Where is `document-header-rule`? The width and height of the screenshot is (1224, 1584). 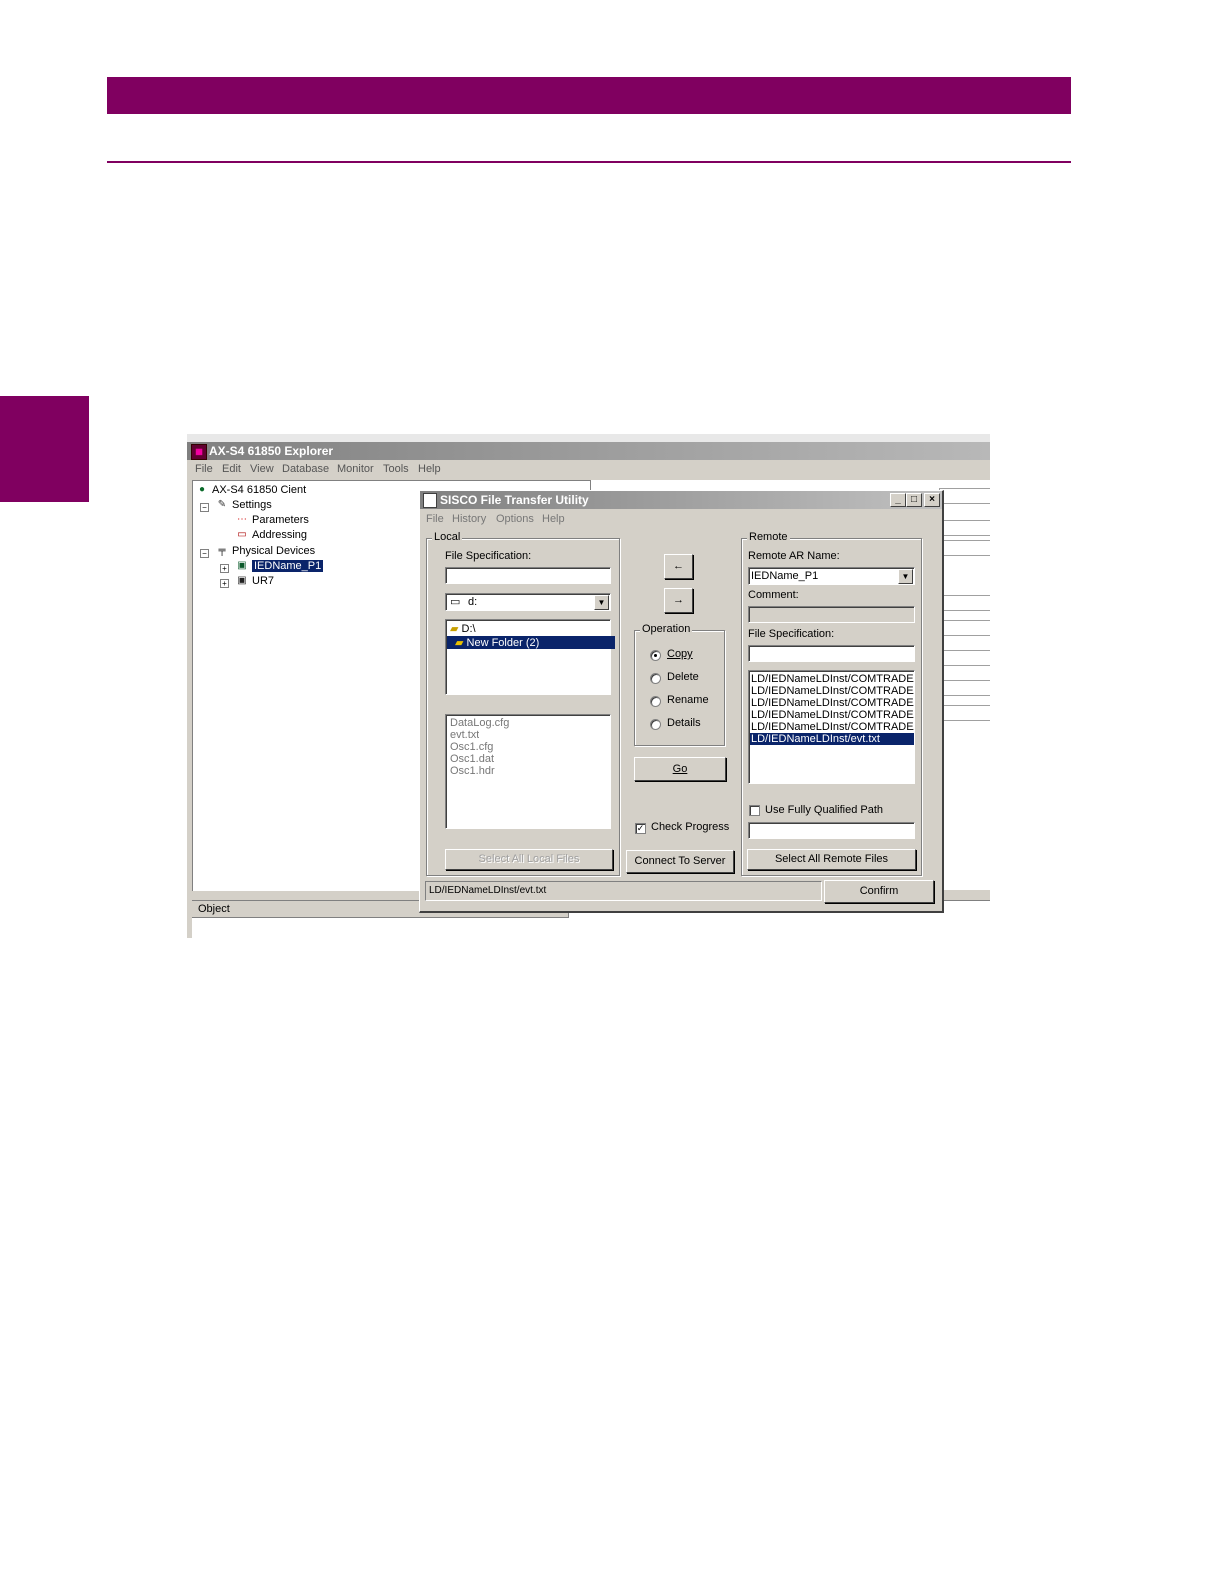 document-header-rule is located at coordinates (589, 162).